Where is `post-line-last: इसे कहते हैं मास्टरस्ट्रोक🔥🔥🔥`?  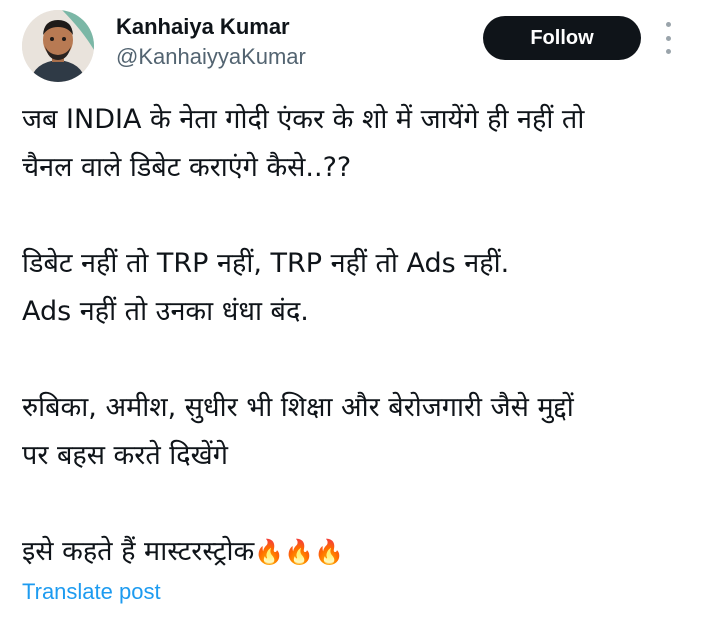 post-line-last: इसे कहते हैं मास्टरस्ट्रोक🔥🔥🔥 is located at coordinates (357, 552).